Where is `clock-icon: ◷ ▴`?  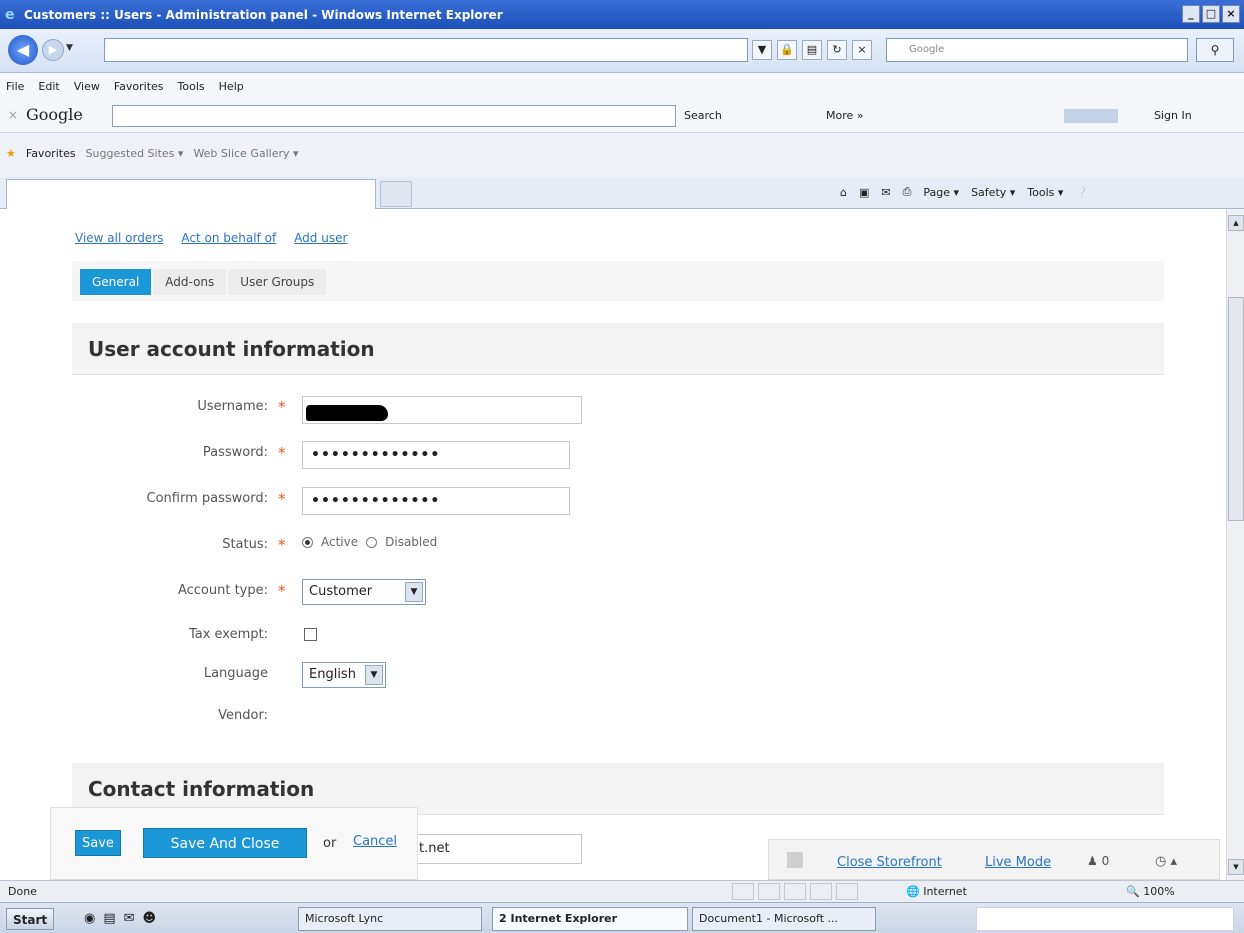 clock-icon: ◷ ▴ is located at coordinates (1166, 861).